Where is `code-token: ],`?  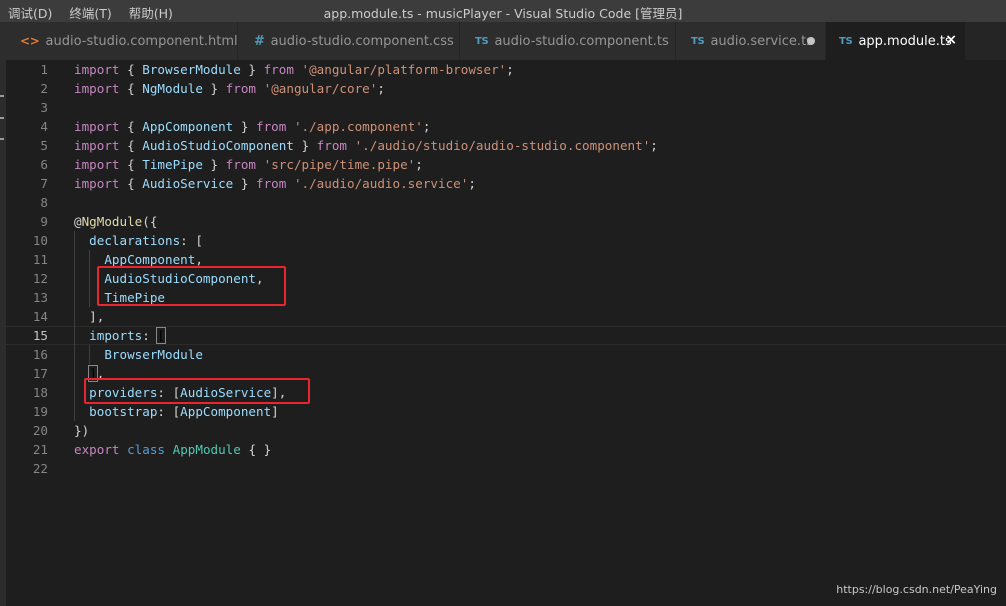
code-token: ], is located at coordinates (89, 316).